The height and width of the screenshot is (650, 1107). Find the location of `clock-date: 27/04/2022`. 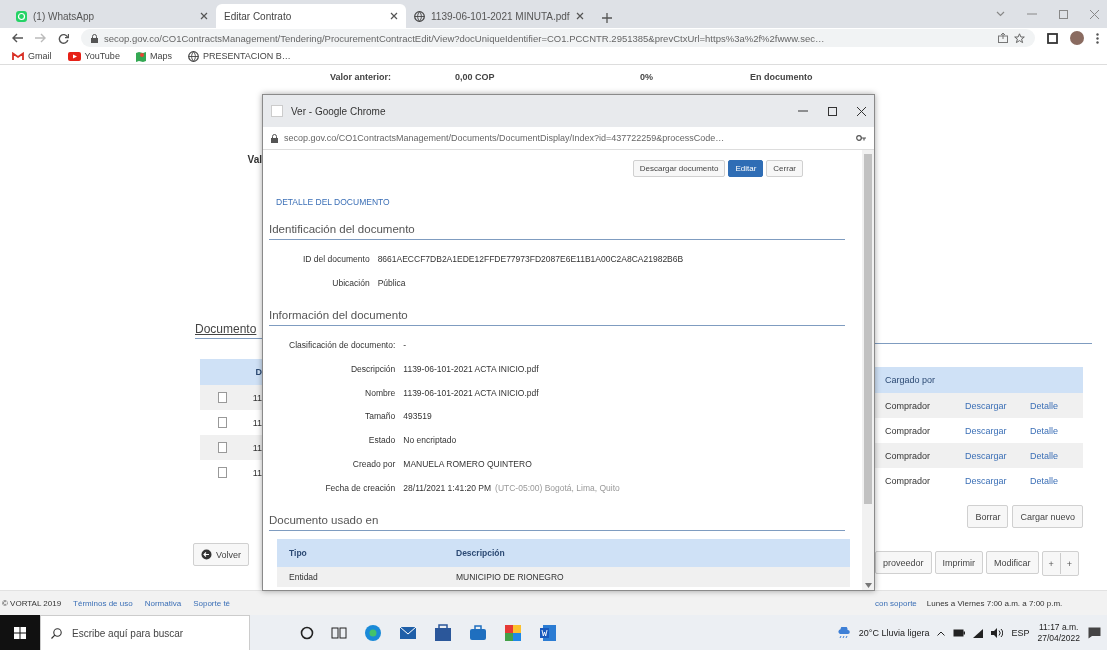

clock-date: 27/04/2022 is located at coordinates (1058, 638).